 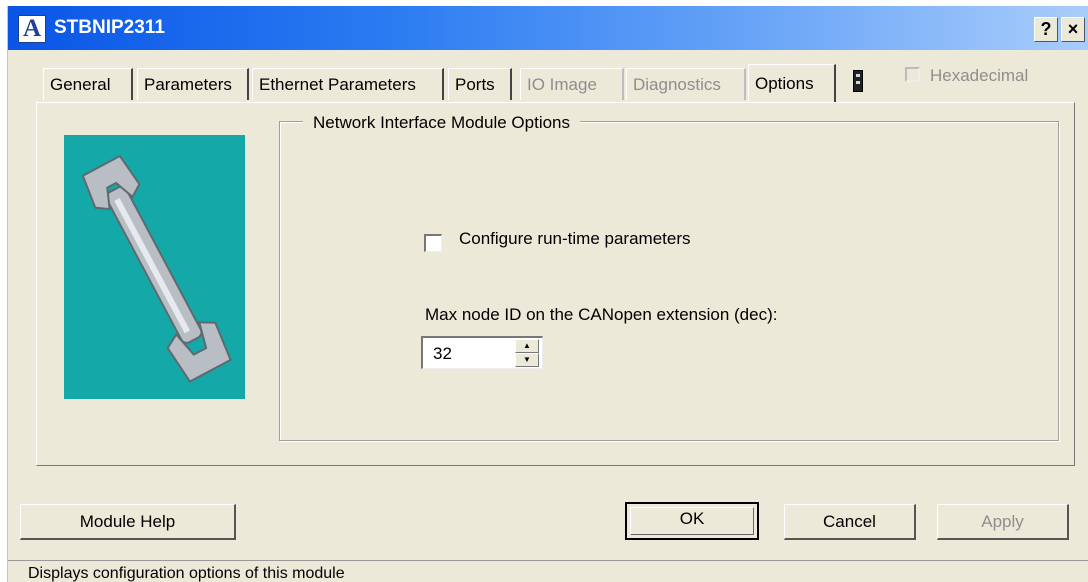 What do you see at coordinates (442, 123) in the screenshot?
I see `group-title: Network Interface Module Options` at bounding box center [442, 123].